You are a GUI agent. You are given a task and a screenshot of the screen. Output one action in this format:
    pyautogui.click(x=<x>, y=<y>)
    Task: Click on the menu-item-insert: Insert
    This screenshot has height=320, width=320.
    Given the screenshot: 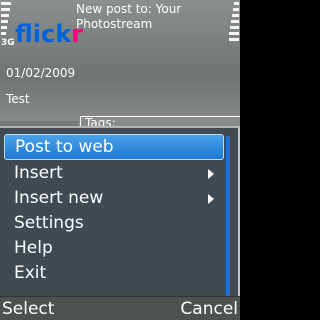 What is the action you would take?
    pyautogui.click(x=114, y=173)
    